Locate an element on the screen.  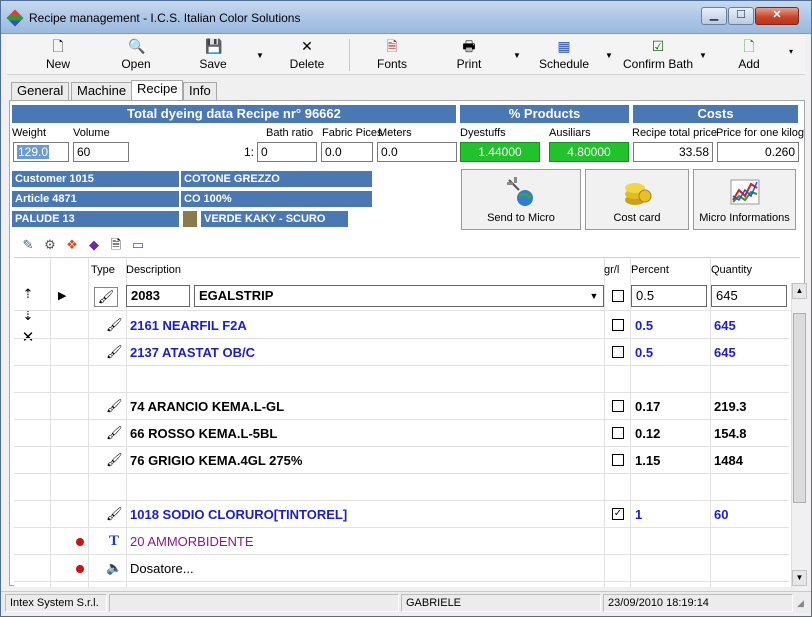
article-value-bar: CO 100% is located at coordinates (276, 199).